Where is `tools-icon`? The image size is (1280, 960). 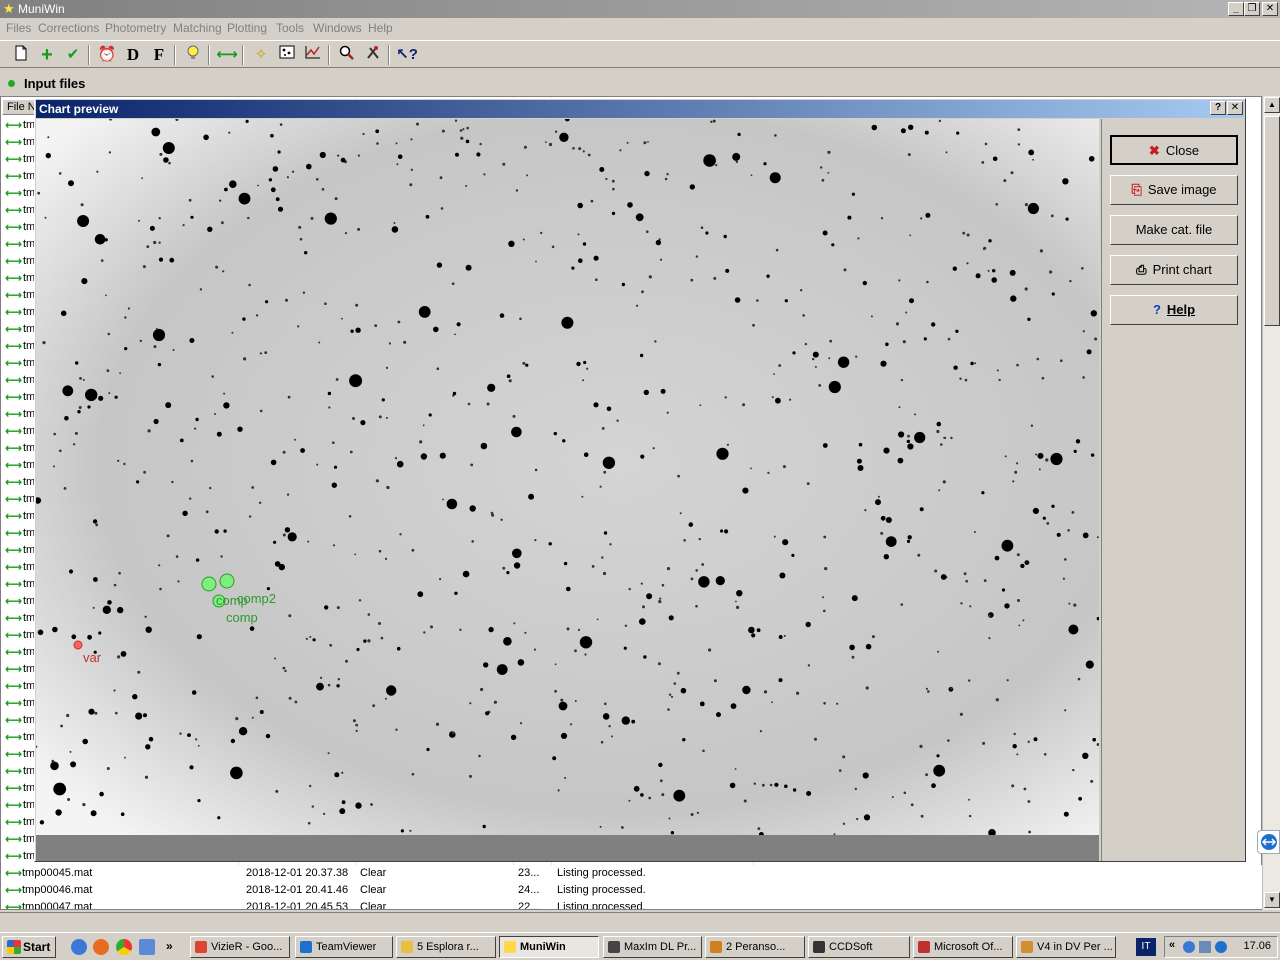
tools-icon is located at coordinates (373, 55).